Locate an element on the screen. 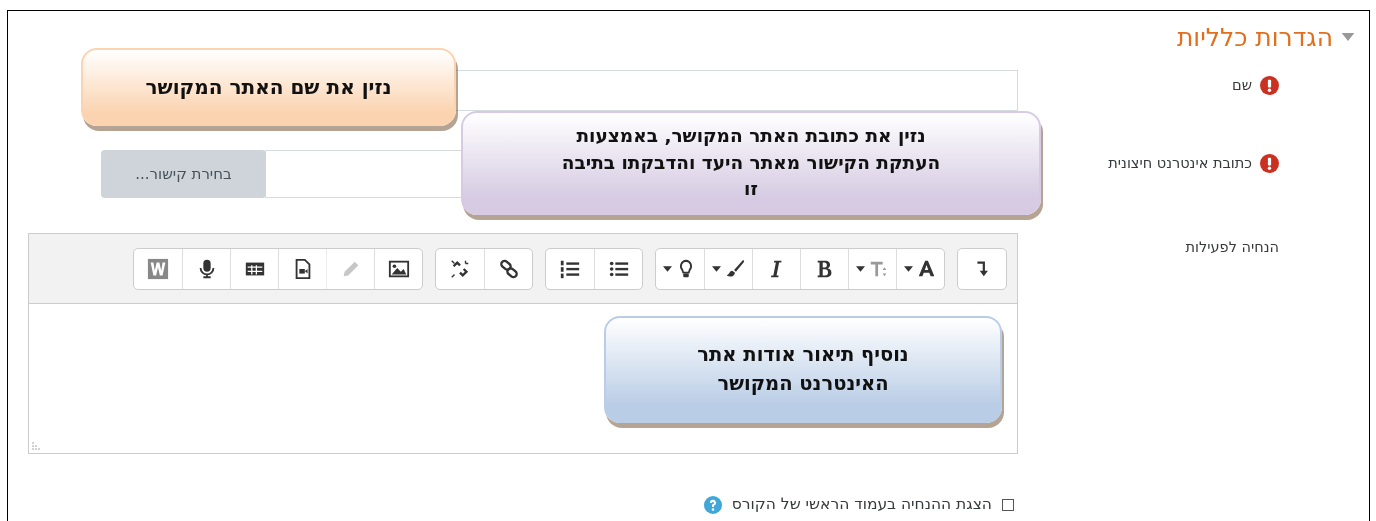 Image resolution: width=1376 pixels, height=521 pixels. link-icon is located at coordinates (508, 268).